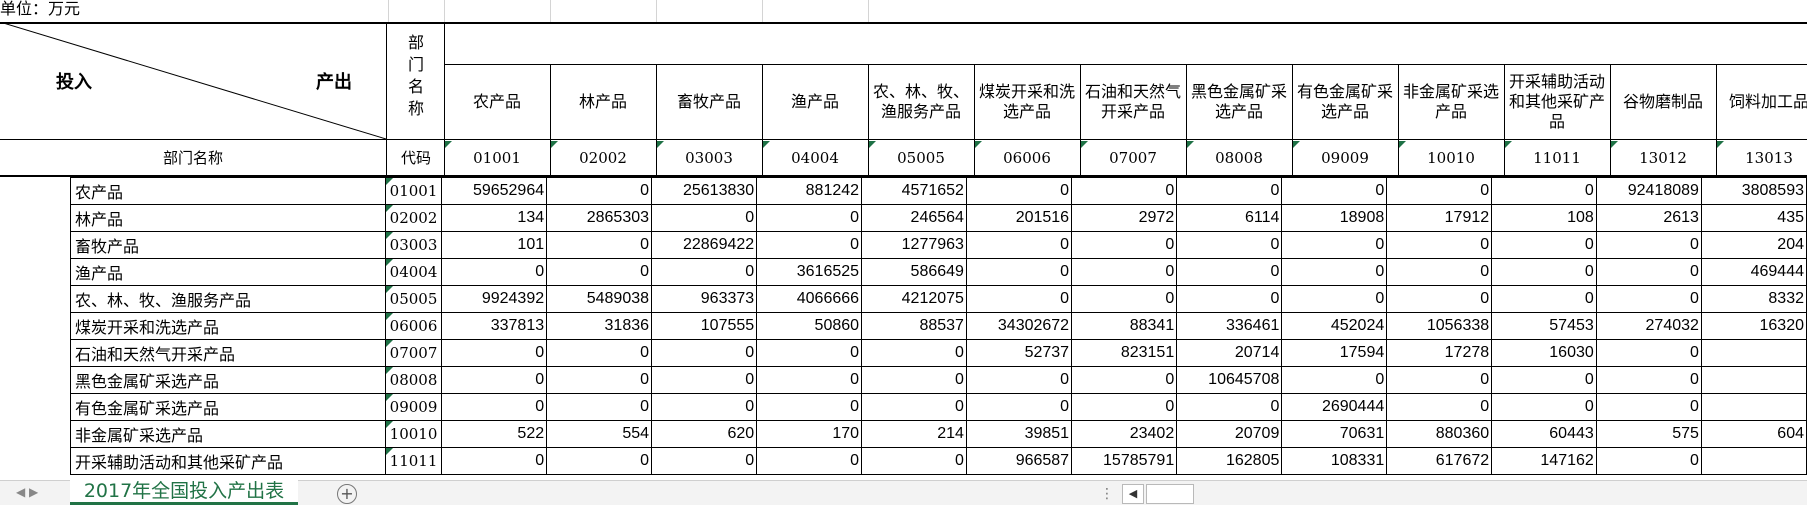 This screenshot has width=1807, height=505. Describe the element at coordinates (1229, 353) in the screenshot. I see `data-cell: 20714` at that location.